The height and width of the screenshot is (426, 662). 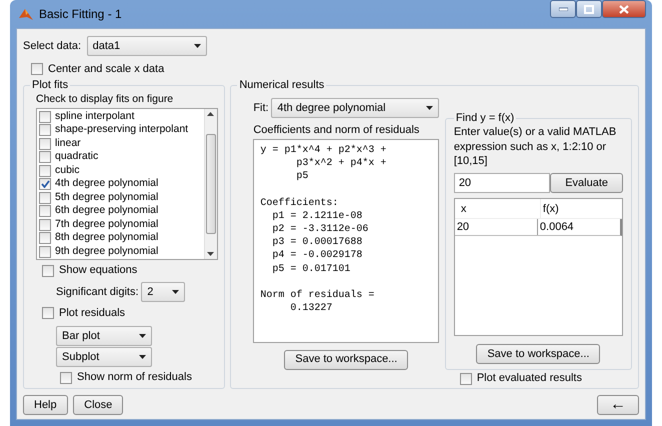 I want to click on plot-type-dropdown: Bar plot, so click(x=104, y=336).